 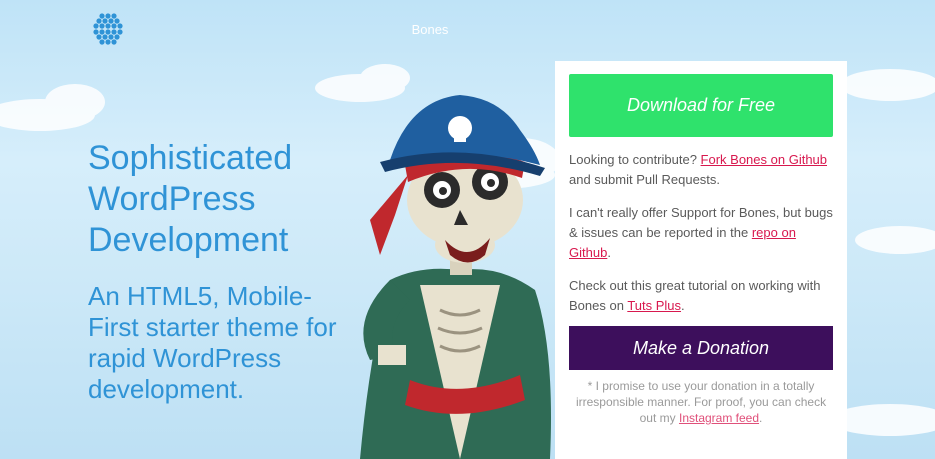 What do you see at coordinates (683, 305) in the screenshot?
I see `tutorial-text-after: .` at bounding box center [683, 305].